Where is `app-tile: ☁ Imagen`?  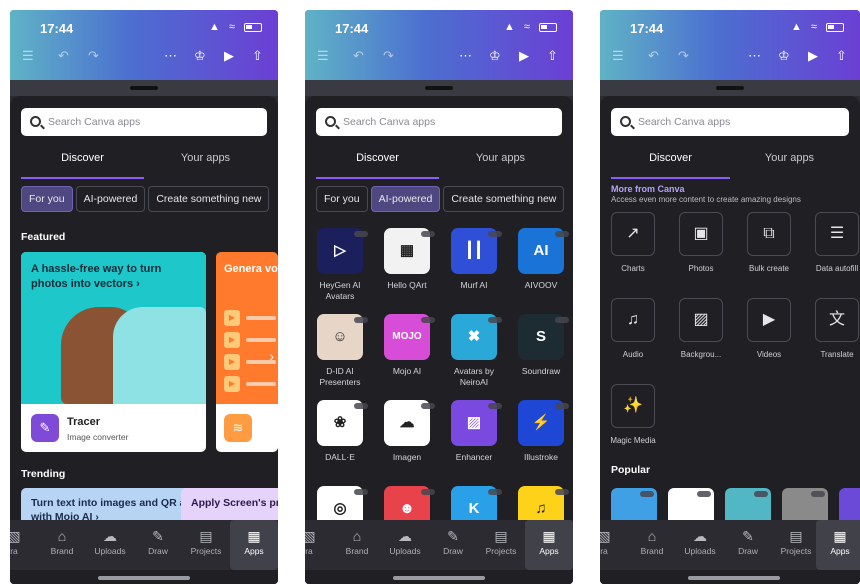
app-tile: ☁ Imagen is located at coordinates (407, 431).